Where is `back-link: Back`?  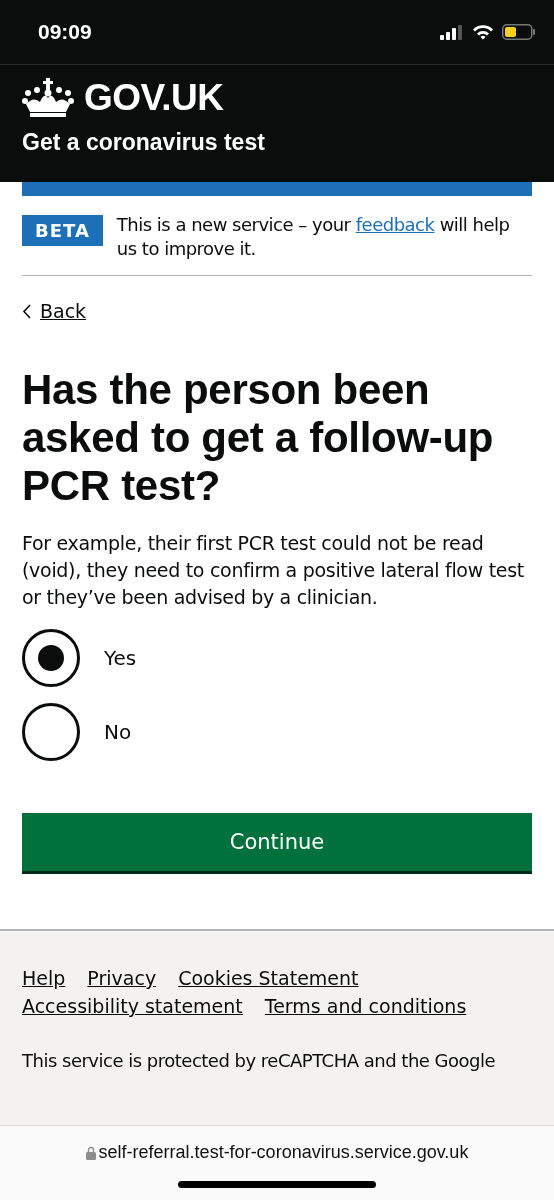 back-link: Back is located at coordinates (54, 311).